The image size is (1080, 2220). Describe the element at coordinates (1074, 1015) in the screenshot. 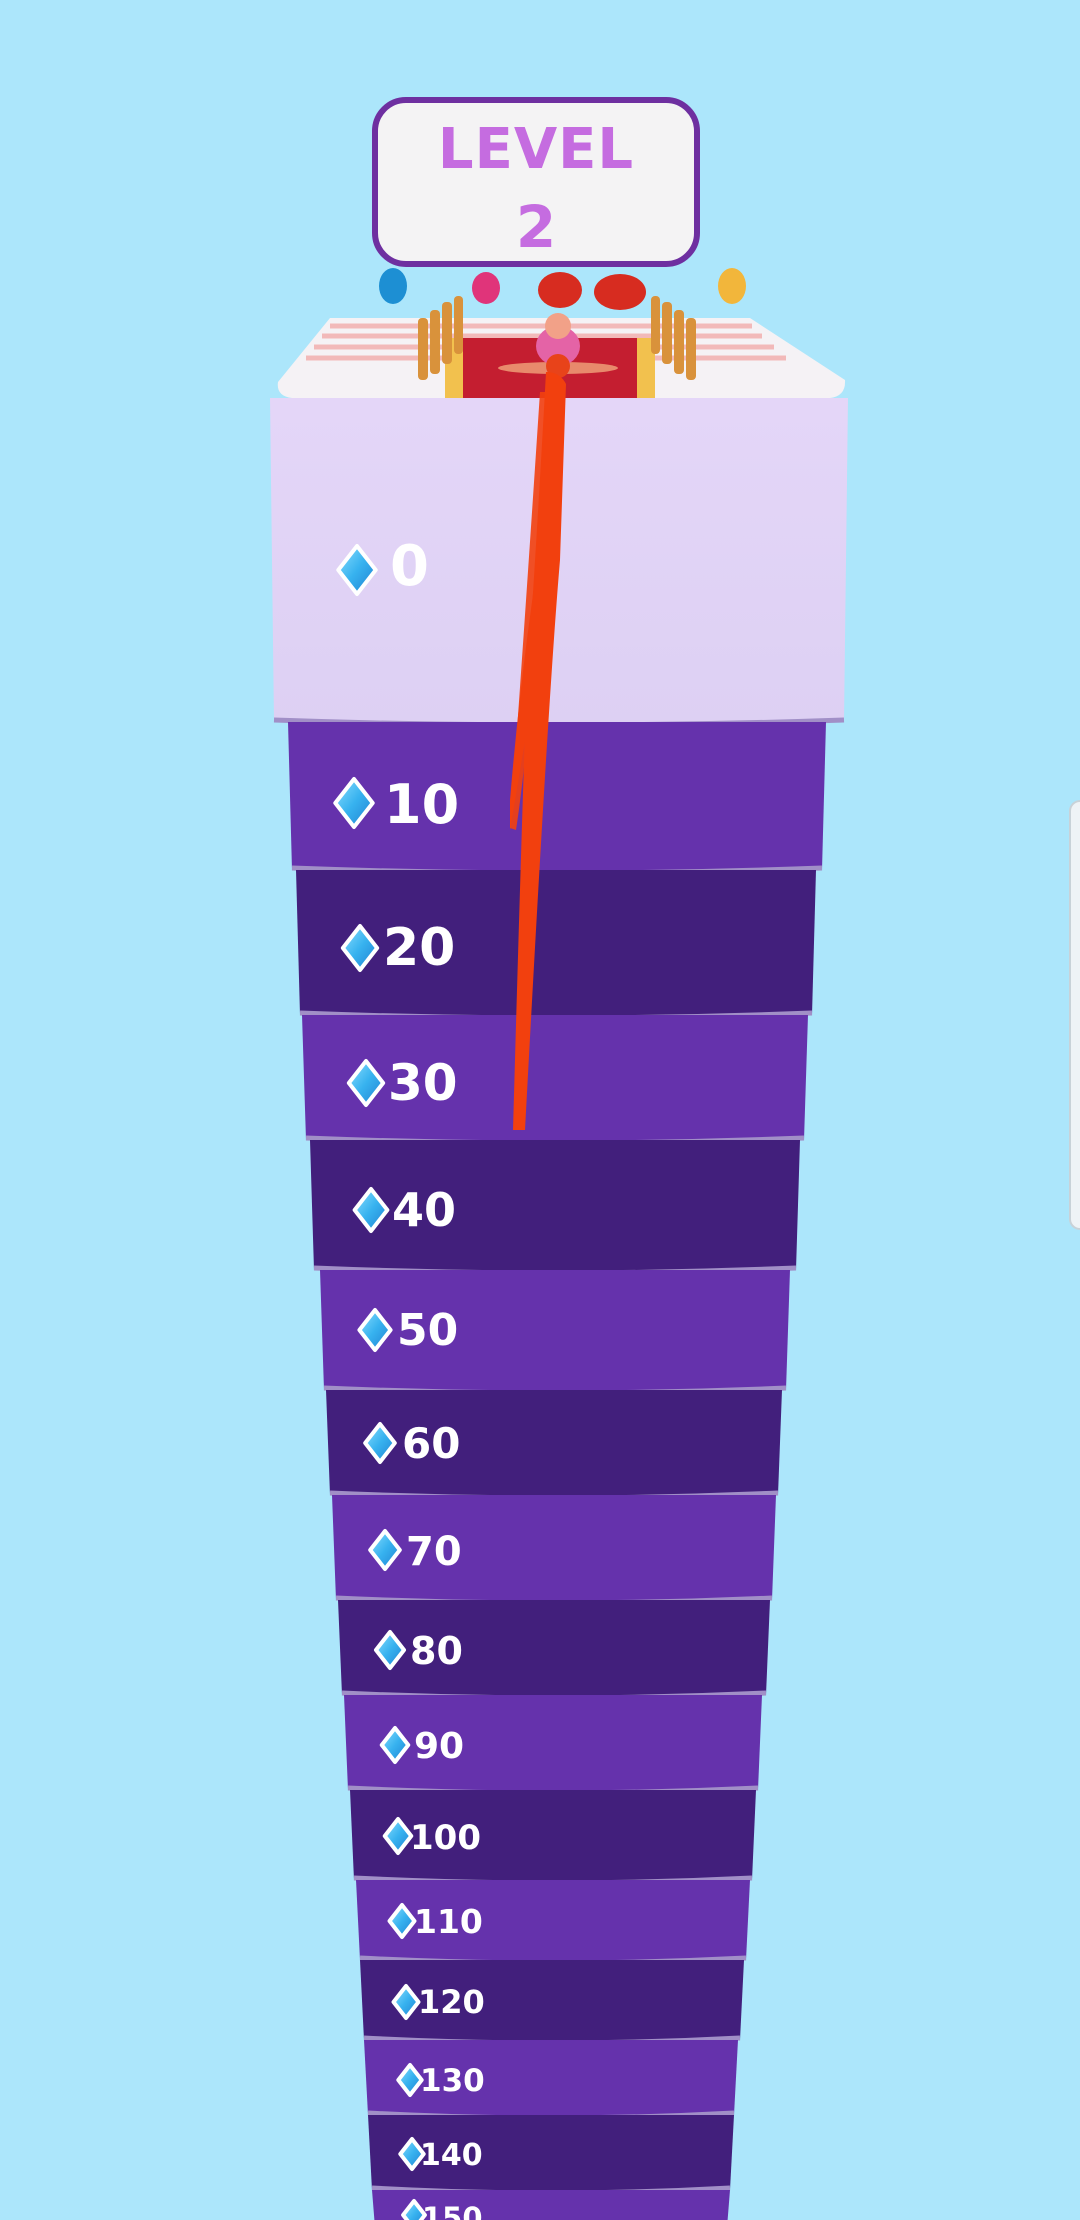

I see `edge-panel-handle` at that location.